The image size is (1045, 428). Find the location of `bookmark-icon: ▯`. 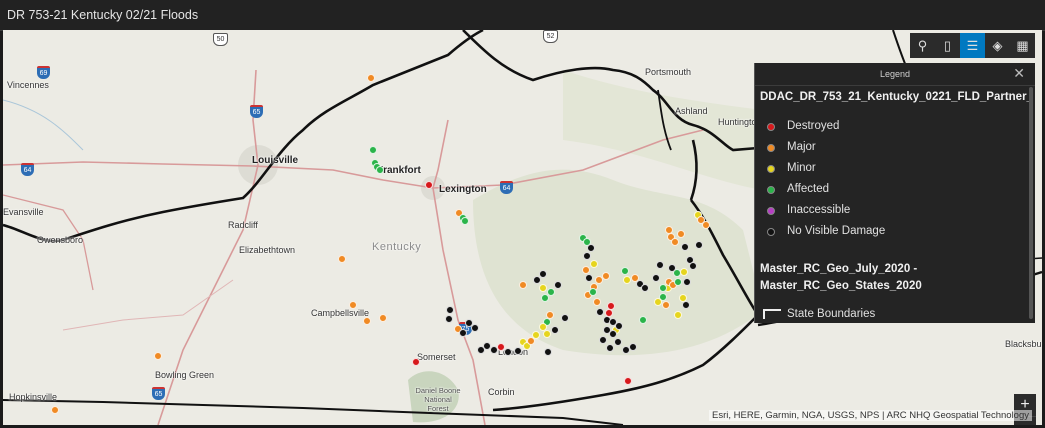

bookmark-icon: ▯ is located at coordinates (947, 45).